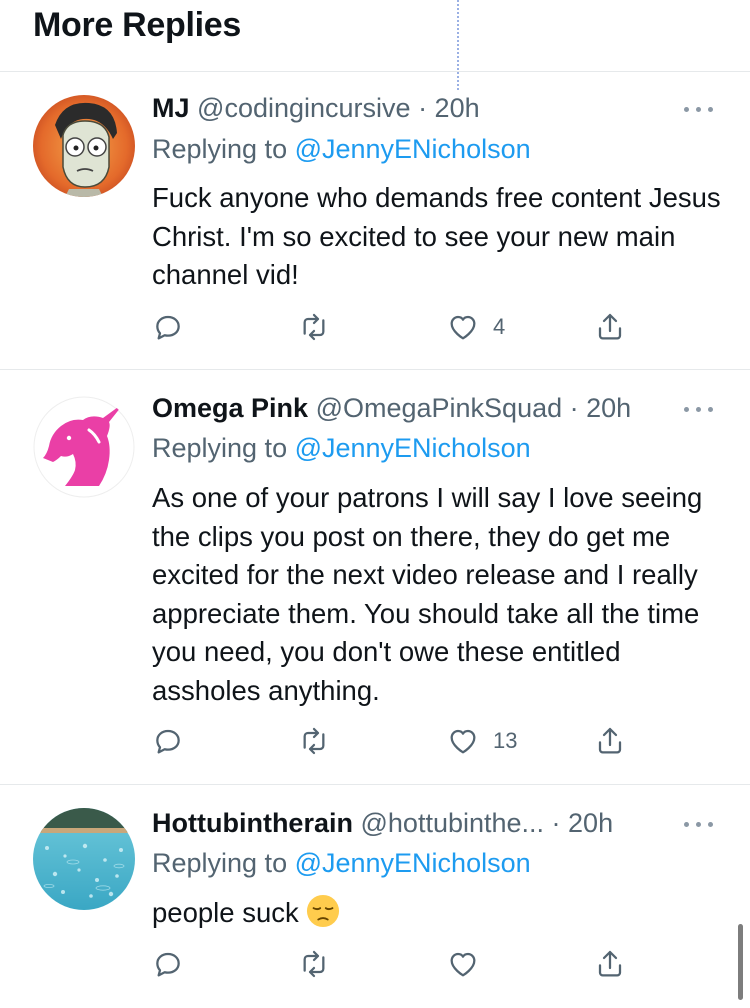 This screenshot has width=750, height=1008. Describe the element at coordinates (740, 962) in the screenshot. I see `scrollbar` at that location.